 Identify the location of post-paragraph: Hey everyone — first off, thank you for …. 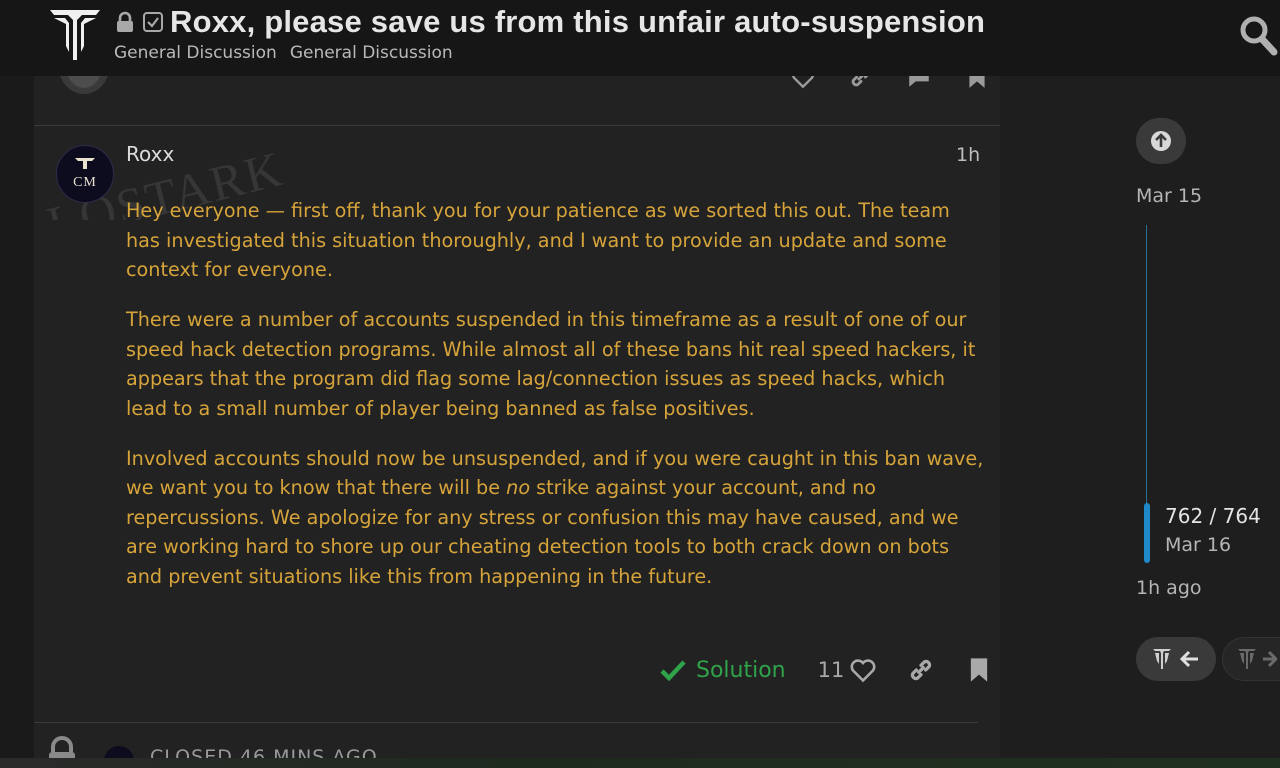
(538, 240).